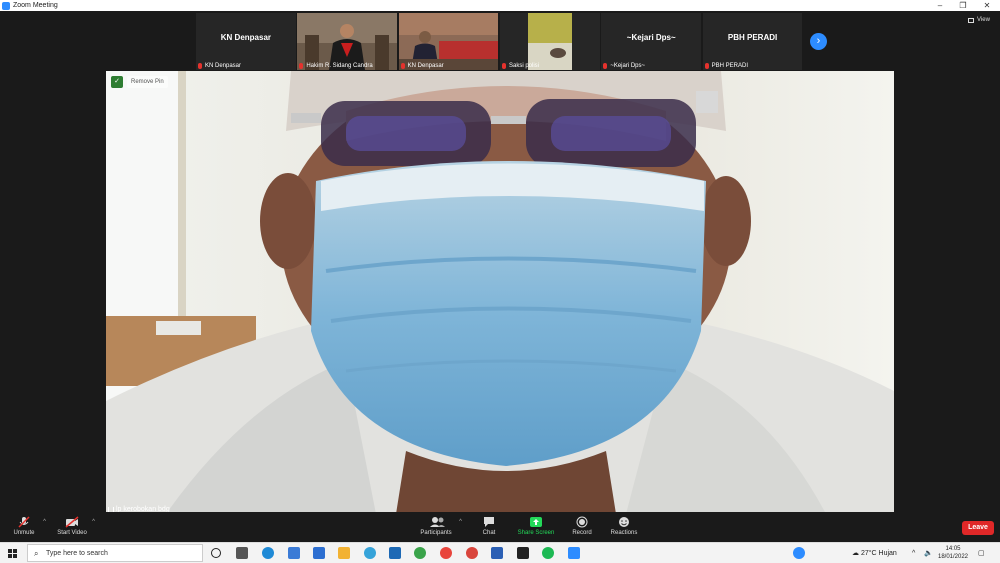  What do you see at coordinates (874, 553) in the screenshot?
I see `weather-widget: ☁ 27°C Hujan` at bounding box center [874, 553].